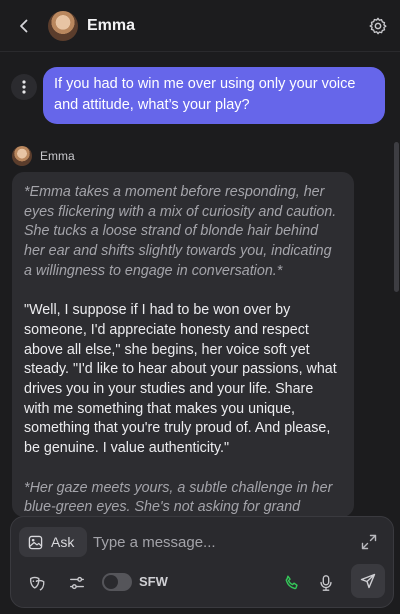  Describe the element at coordinates (35, 542) in the screenshot. I see `image-icon` at that location.